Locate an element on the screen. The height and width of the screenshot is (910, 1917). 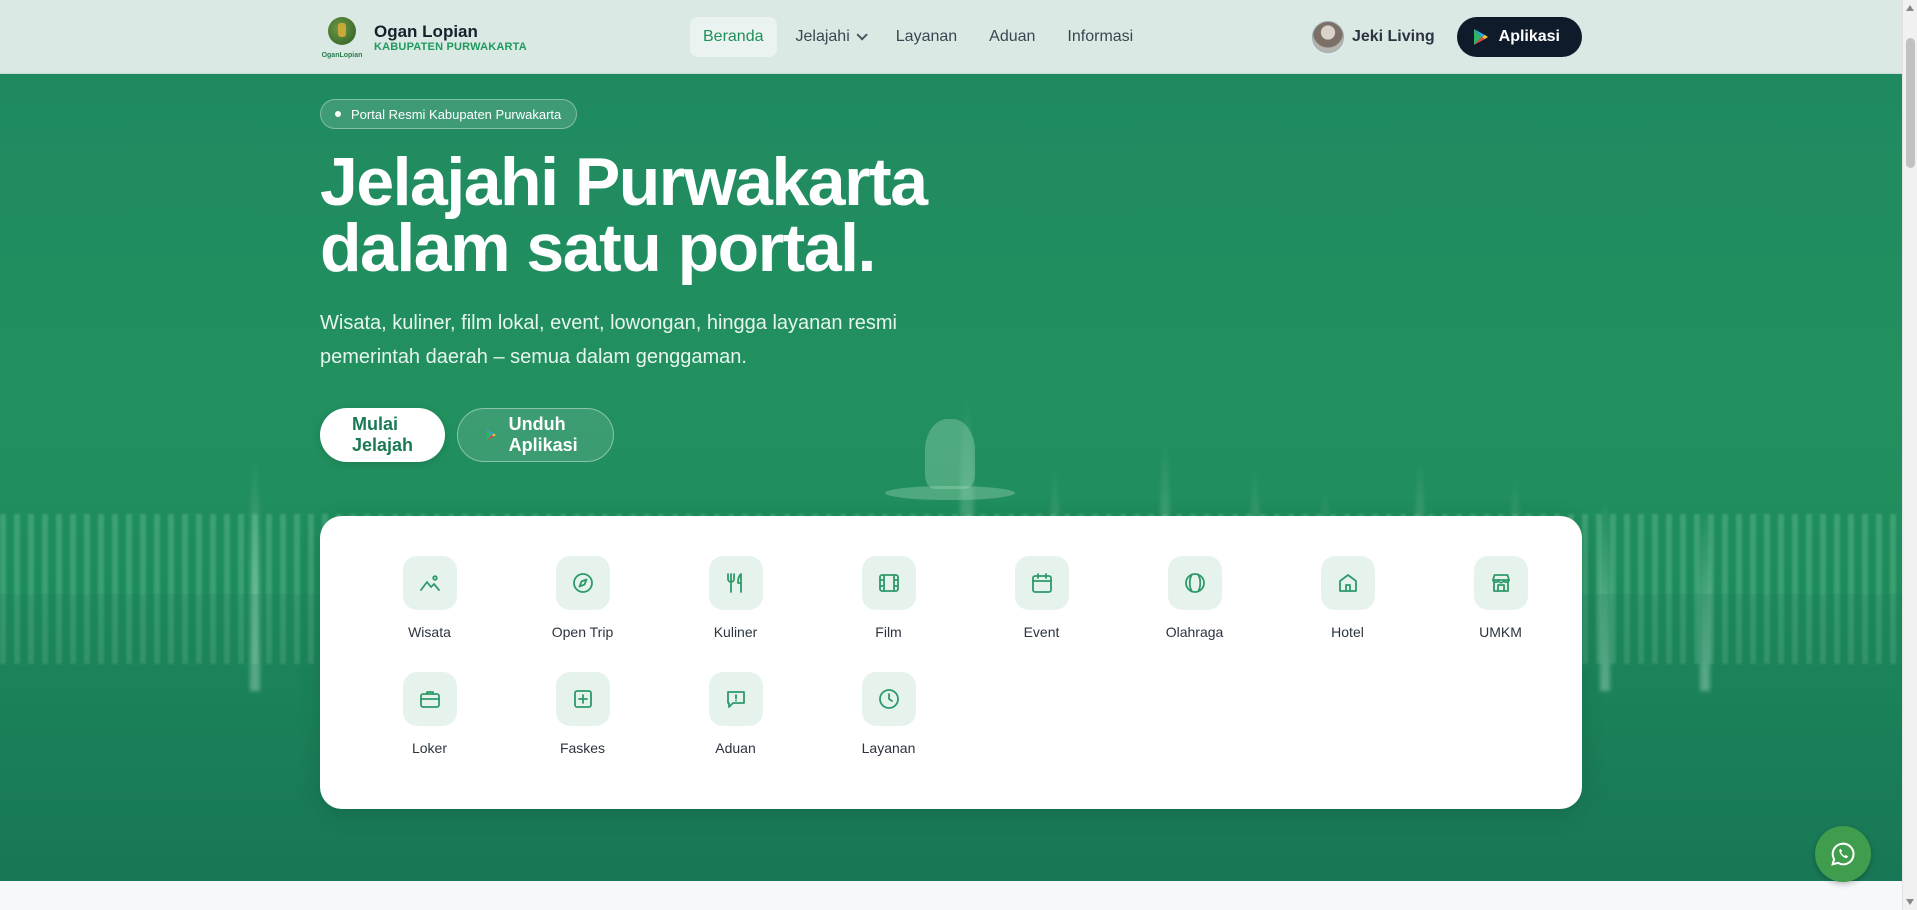
nav-informasi: Informasi is located at coordinates (1100, 37).